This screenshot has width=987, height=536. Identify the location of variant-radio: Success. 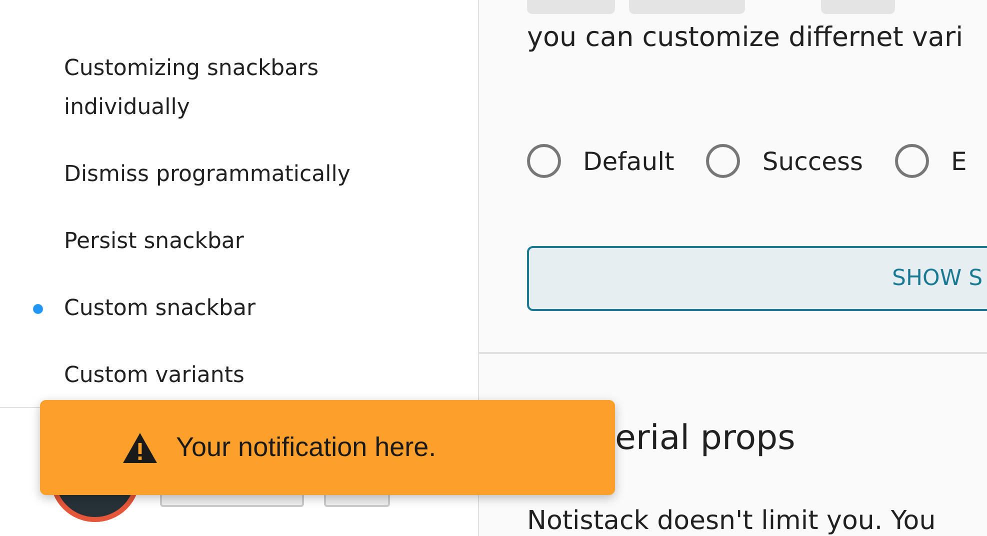
(784, 161).